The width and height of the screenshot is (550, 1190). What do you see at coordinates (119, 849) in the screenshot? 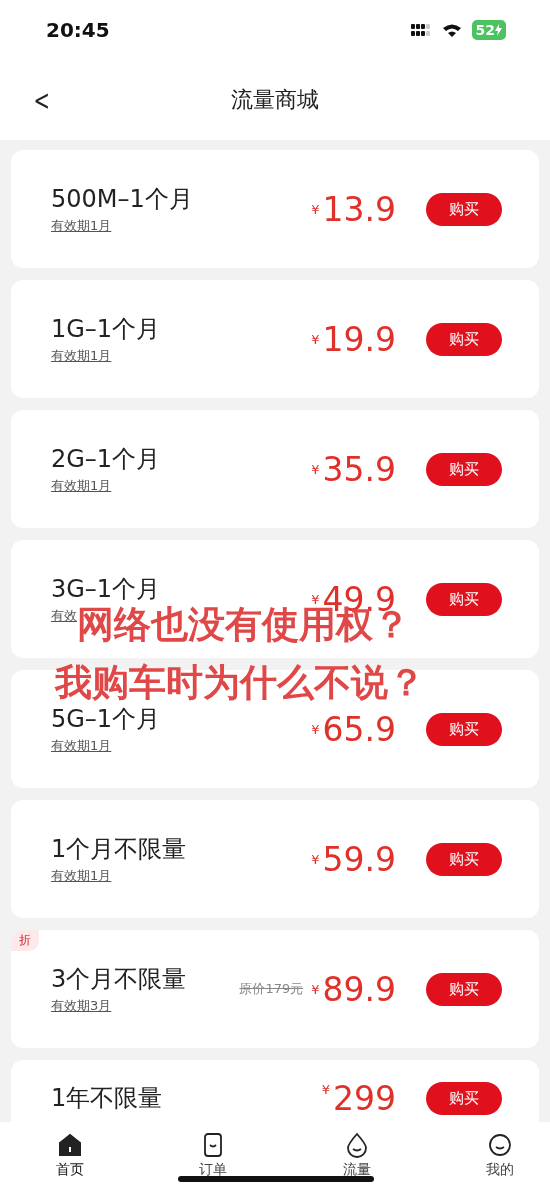
I see `product-title: 1个月不限量` at bounding box center [119, 849].